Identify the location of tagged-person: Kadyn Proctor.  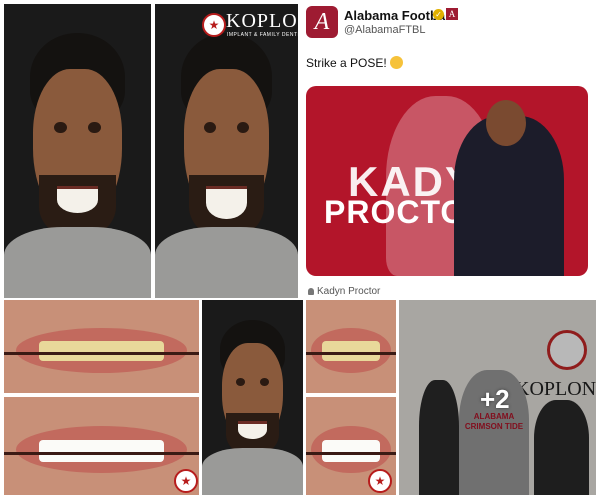
(344, 291).